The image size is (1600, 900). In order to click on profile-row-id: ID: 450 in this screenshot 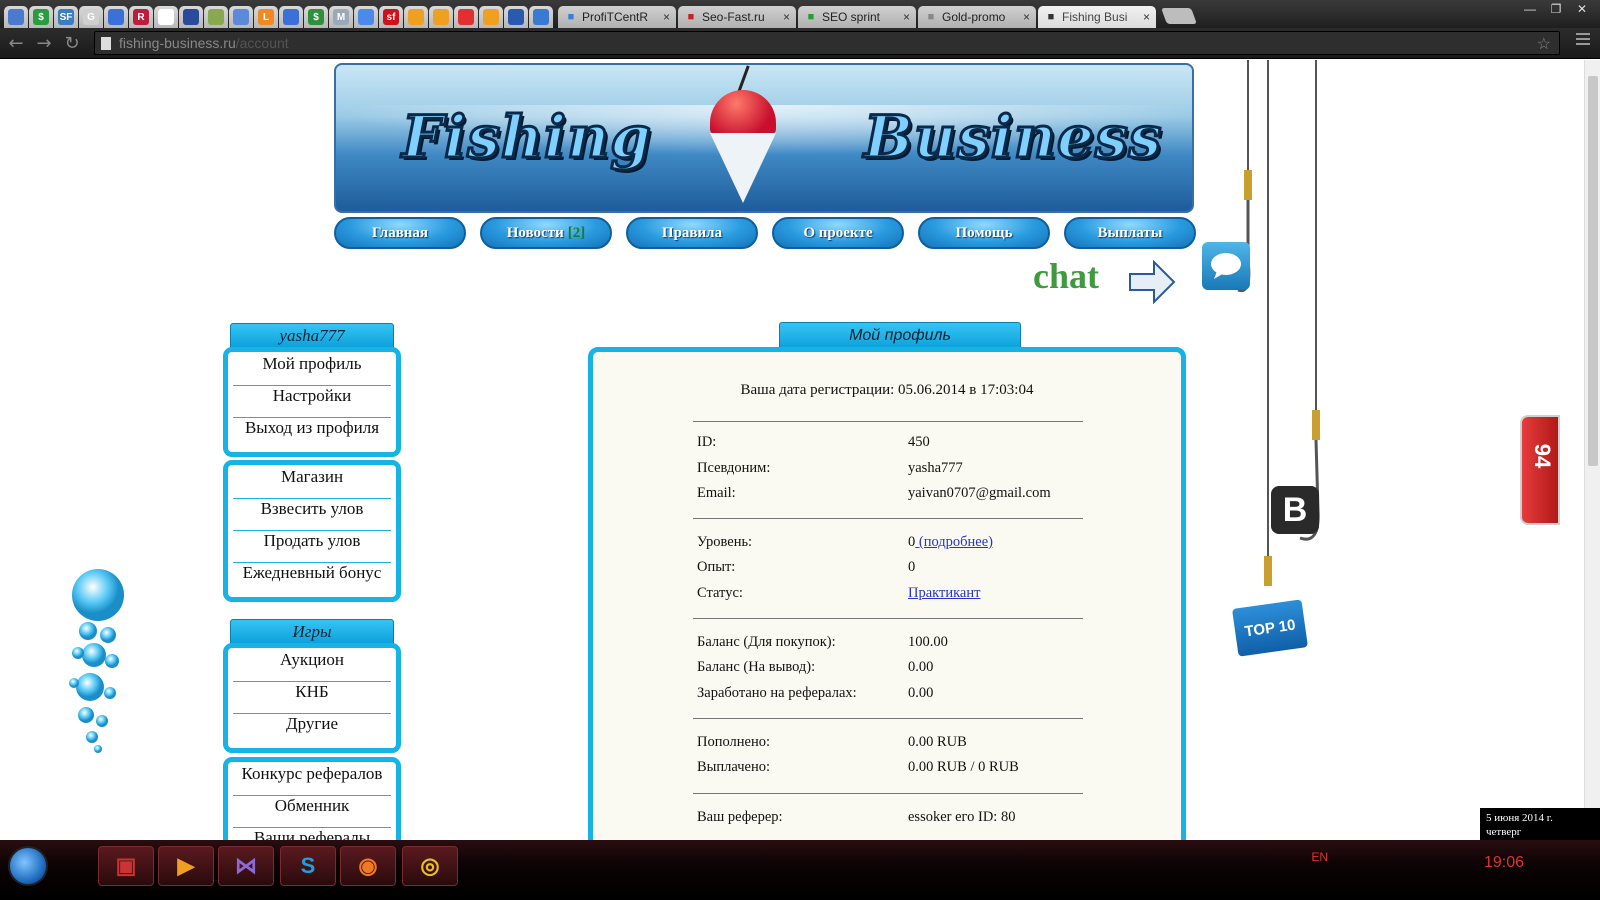, I will do `click(813, 442)`.